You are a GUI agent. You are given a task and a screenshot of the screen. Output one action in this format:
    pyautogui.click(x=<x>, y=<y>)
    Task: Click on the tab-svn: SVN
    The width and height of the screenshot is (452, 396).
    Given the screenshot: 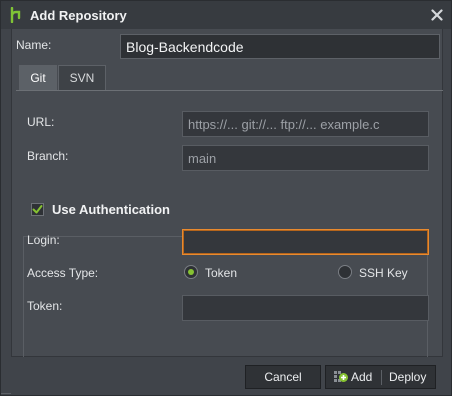 What is the action you would take?
    pyautogui.click(x=82, y=78)
    